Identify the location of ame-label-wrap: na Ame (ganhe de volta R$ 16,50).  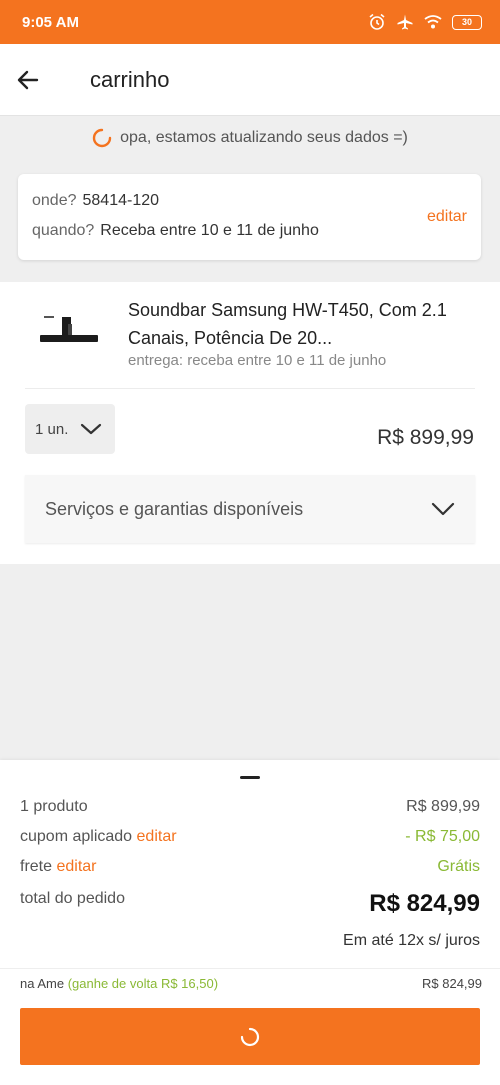
(119, 983).